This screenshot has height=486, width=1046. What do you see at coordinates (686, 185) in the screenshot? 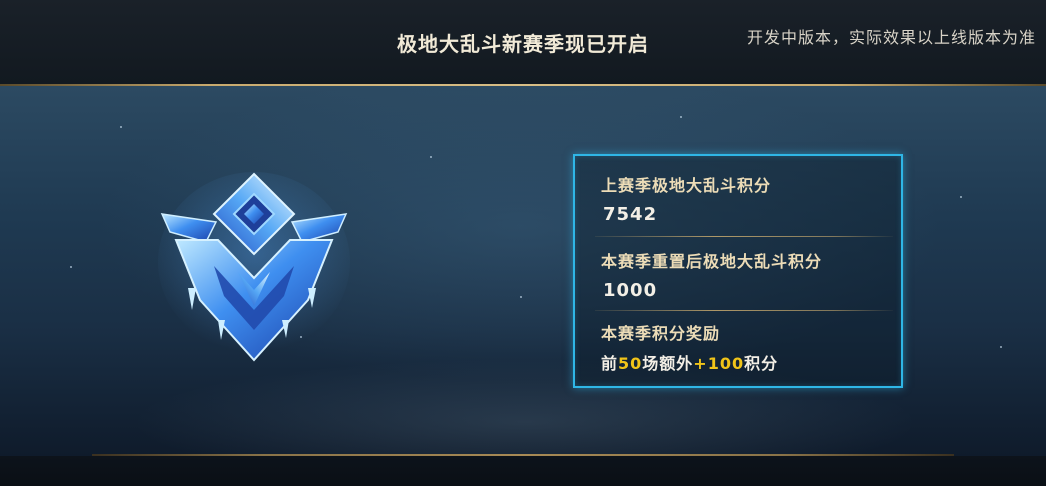
I see `last-season-score-label: 上赛季极地大乱斗积分` at bounding box center [686, 185].